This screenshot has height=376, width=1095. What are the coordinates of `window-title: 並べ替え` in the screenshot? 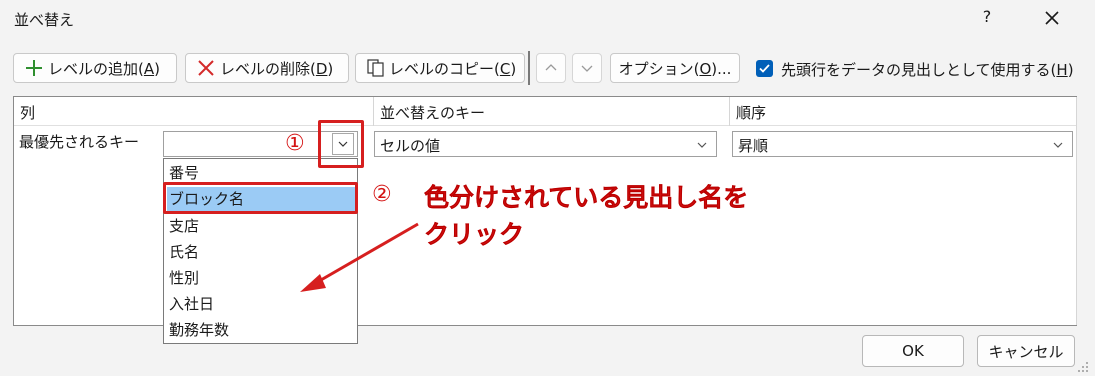 It's located at (44, 20).